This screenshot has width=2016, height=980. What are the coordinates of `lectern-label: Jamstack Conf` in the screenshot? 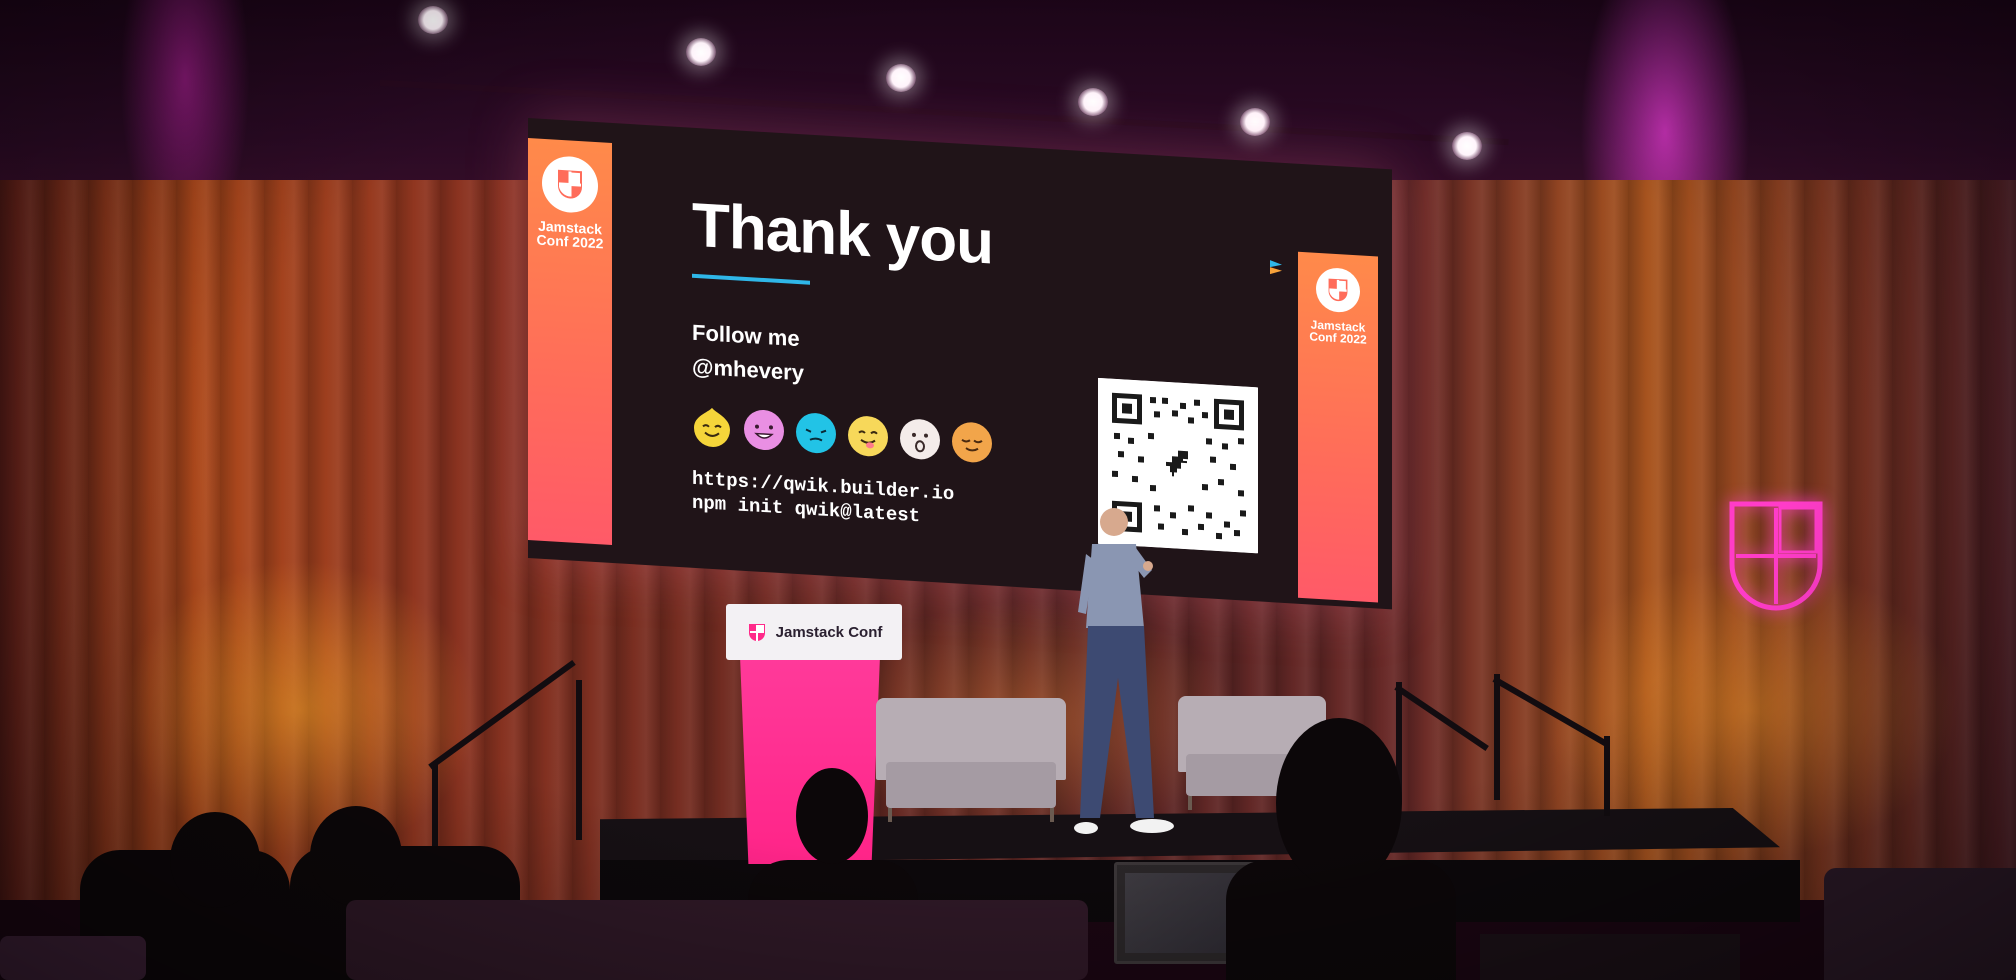 It's located at (829, 632).